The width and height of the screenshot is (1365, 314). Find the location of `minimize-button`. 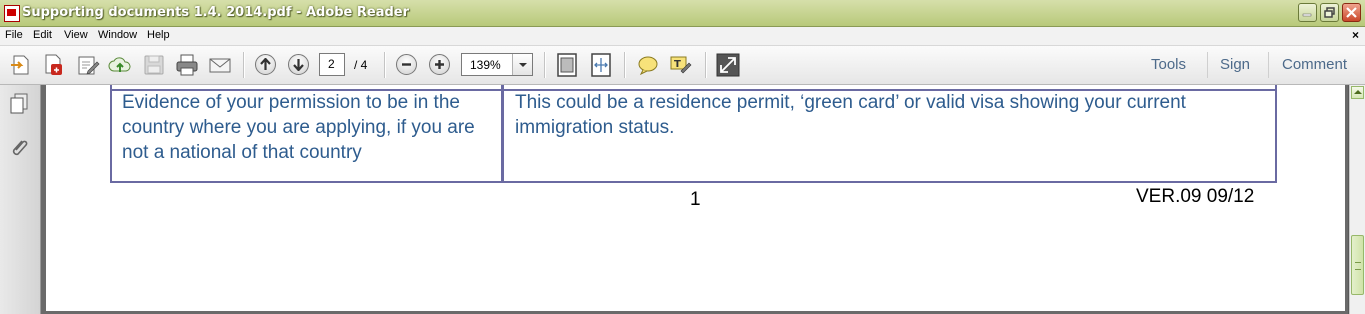

minimize-button is located at coordinates (1307, 12).